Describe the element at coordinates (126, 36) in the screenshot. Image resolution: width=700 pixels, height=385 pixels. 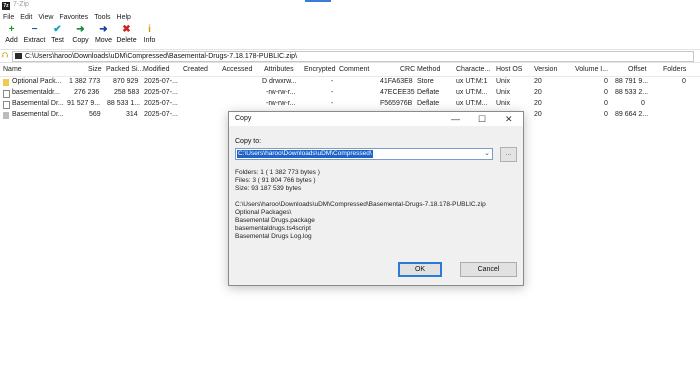
I see `delete-button: ✖ Delete` at that location.